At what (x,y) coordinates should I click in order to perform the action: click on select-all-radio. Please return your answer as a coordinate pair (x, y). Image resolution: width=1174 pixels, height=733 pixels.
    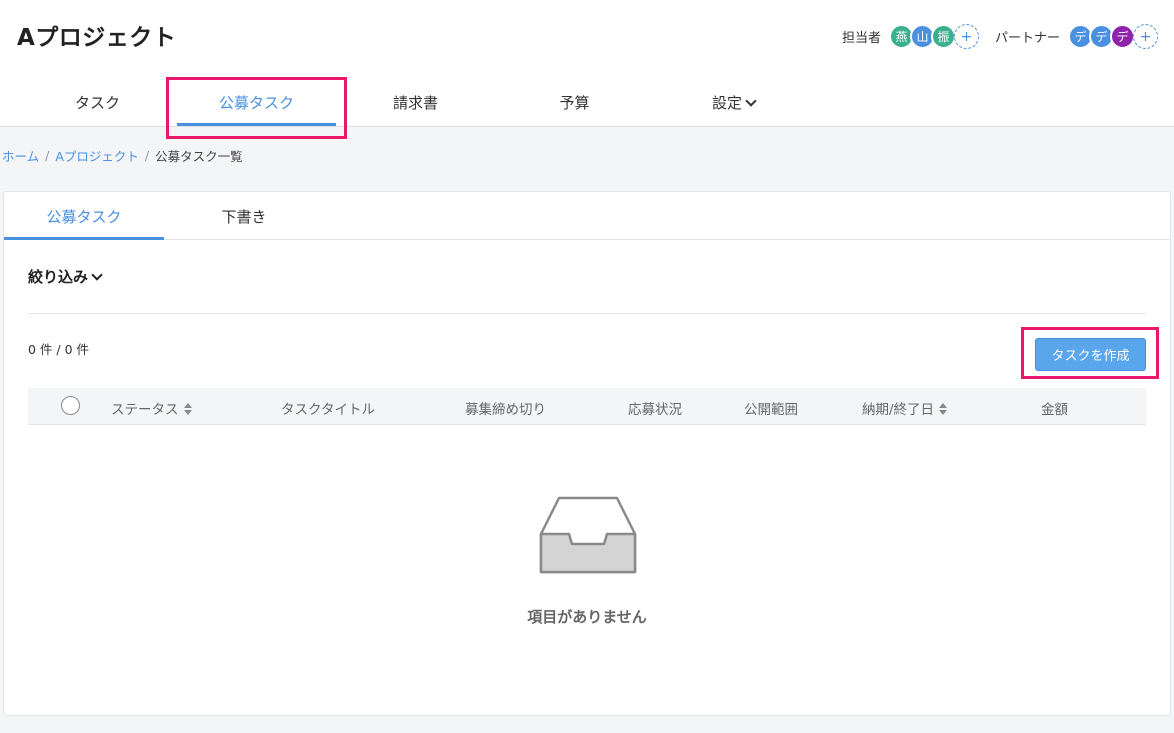
    Looking at the image, I should click on (70, 405).